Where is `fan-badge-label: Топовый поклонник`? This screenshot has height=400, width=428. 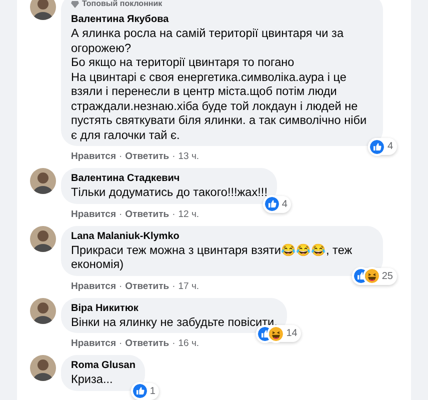
fan-badge-label: Топовый поклонник is located at coordinates (122, 5).